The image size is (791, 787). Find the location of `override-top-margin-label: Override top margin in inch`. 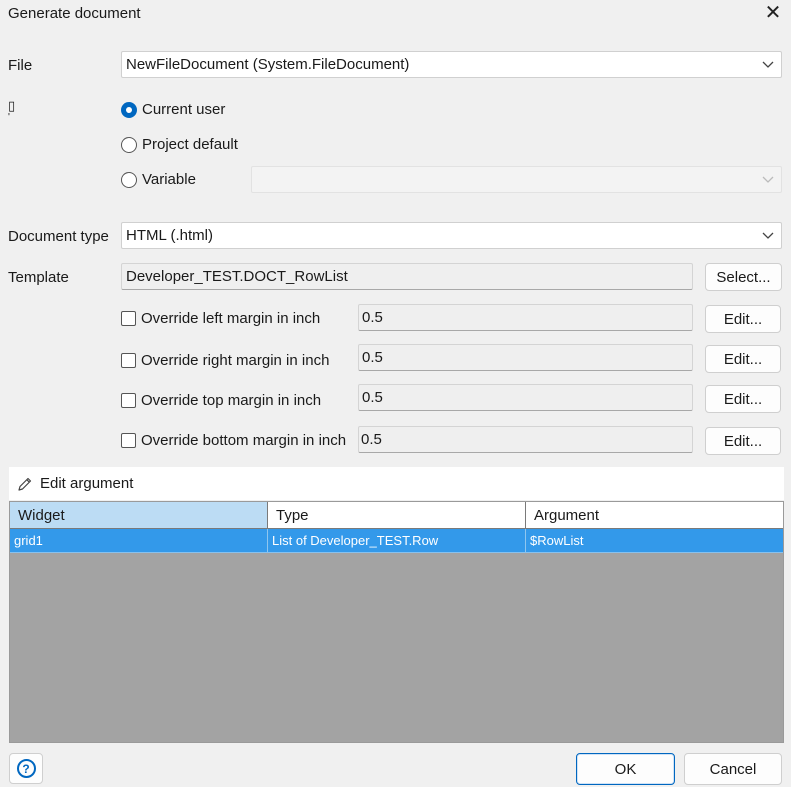

override-top-margin-label: Override top margin in inch is located at coordinates (231, 400).